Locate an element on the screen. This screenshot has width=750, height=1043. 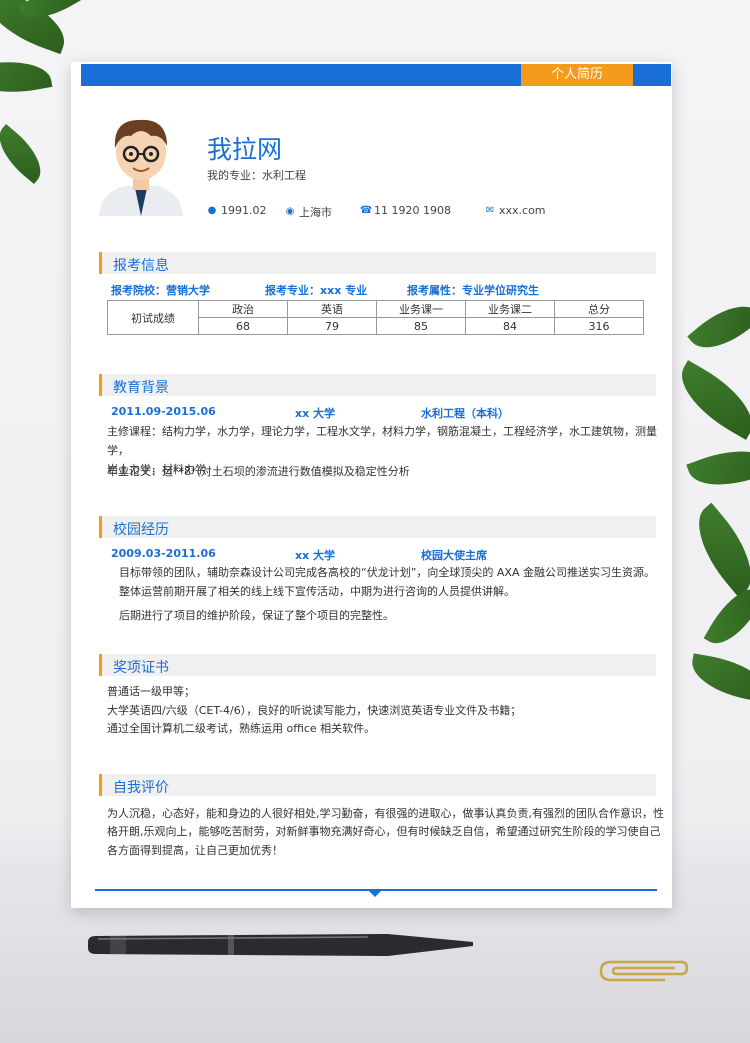
birth-date: 1991.02 is located at coordinates (244, 210).